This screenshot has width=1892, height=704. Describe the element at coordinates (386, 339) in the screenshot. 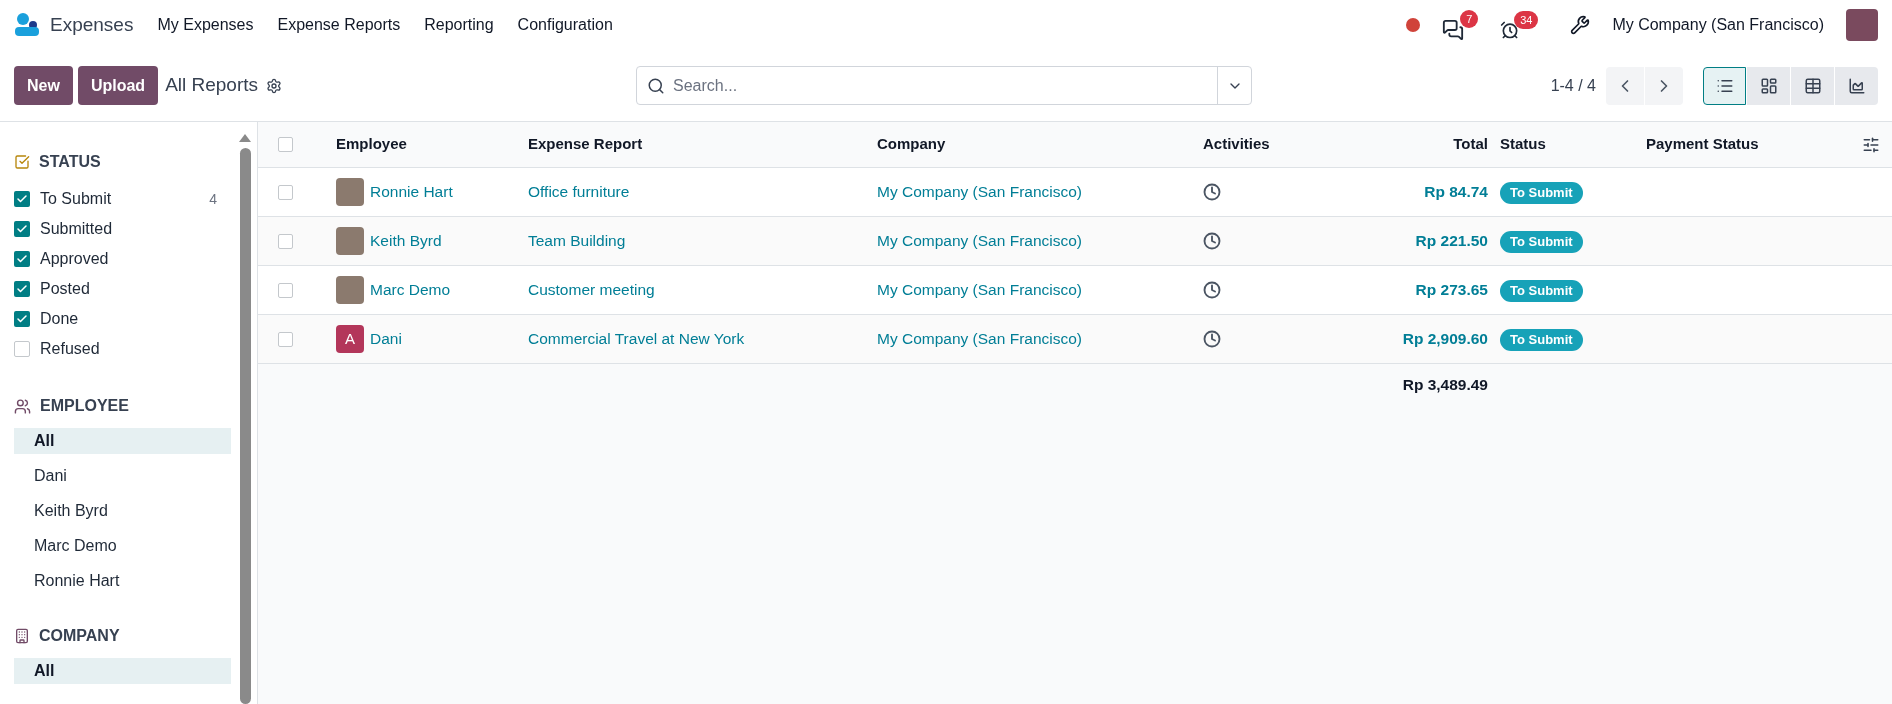

I see `employee-link: Dani` at that location.